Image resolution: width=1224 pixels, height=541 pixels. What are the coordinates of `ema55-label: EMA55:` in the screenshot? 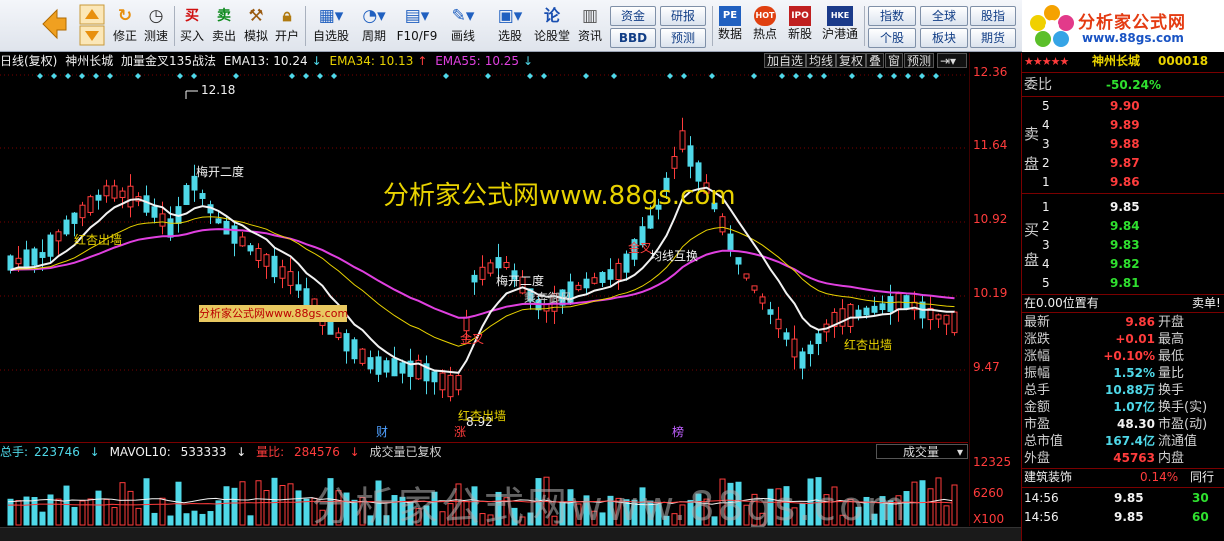 It's located at (458, 61).